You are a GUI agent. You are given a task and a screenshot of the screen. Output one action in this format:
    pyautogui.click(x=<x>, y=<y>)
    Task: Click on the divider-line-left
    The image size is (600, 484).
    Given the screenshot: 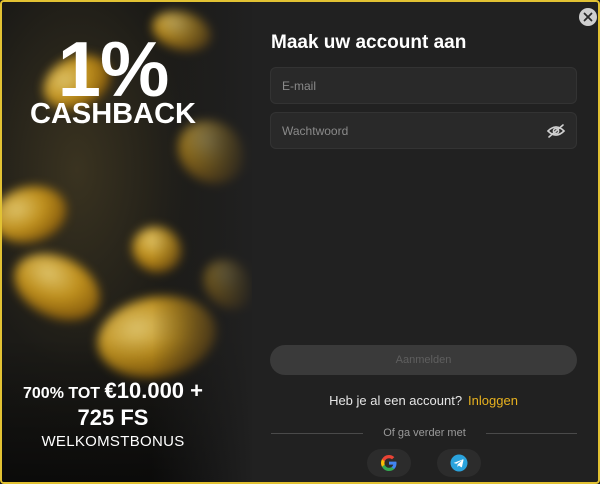 What is the action you would take?
    pyautogui.click(x=317, y=433)
    